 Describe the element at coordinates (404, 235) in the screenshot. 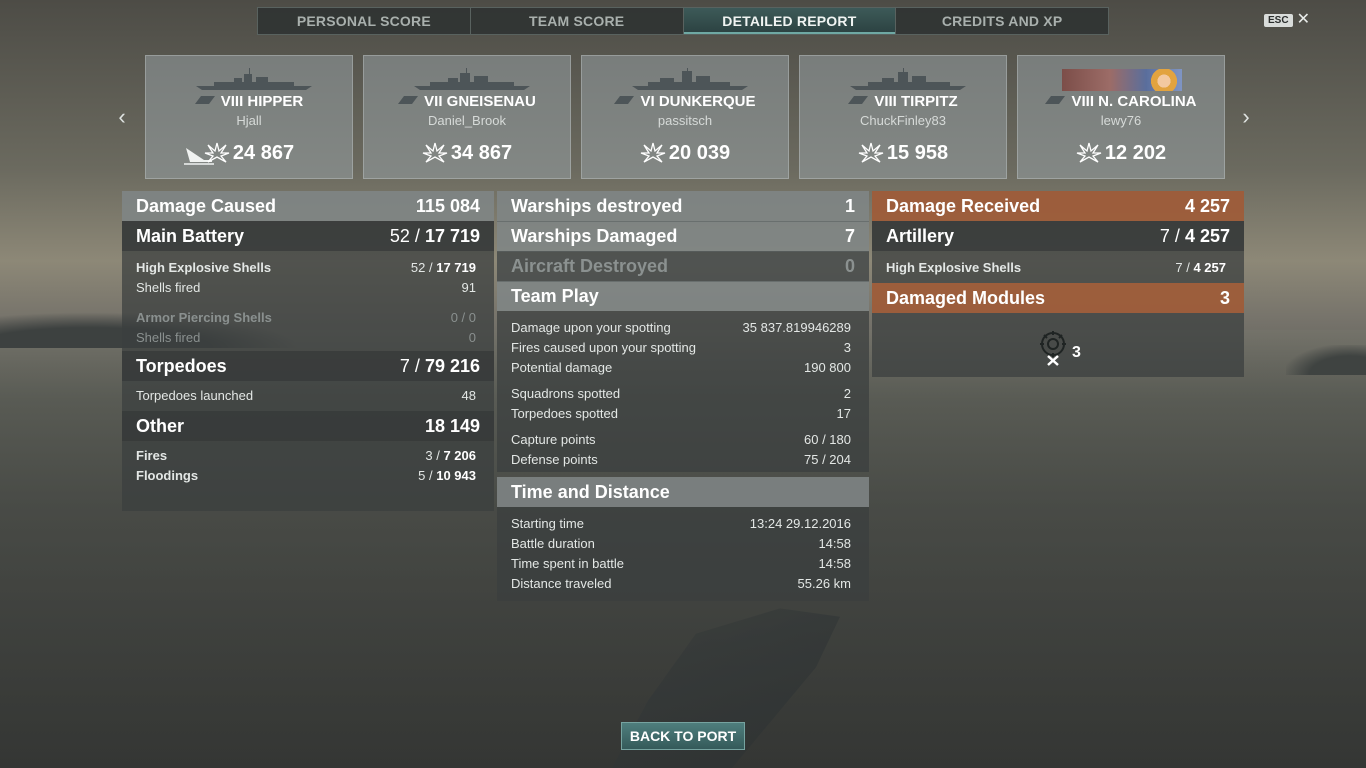

I see `main-battery-hits: 52 /` at that location.